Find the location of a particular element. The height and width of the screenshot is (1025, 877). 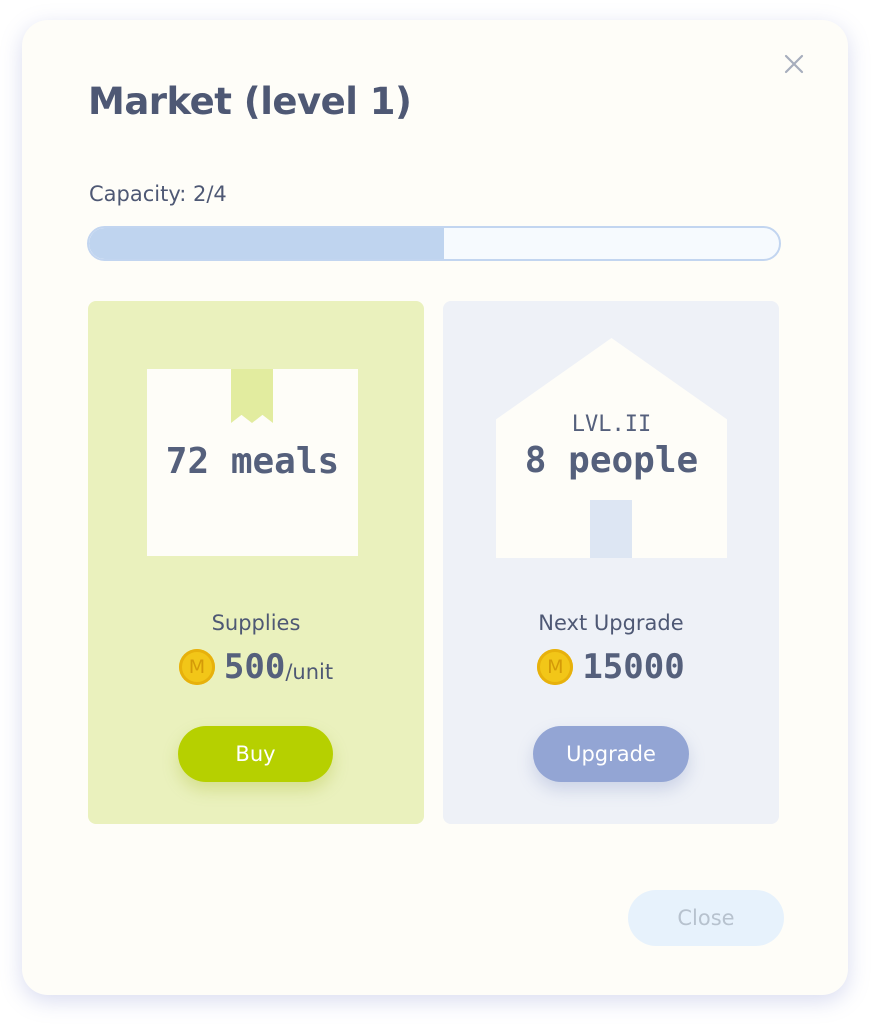

upgrade-price: M 15000 is located at coordinates (611, 667).